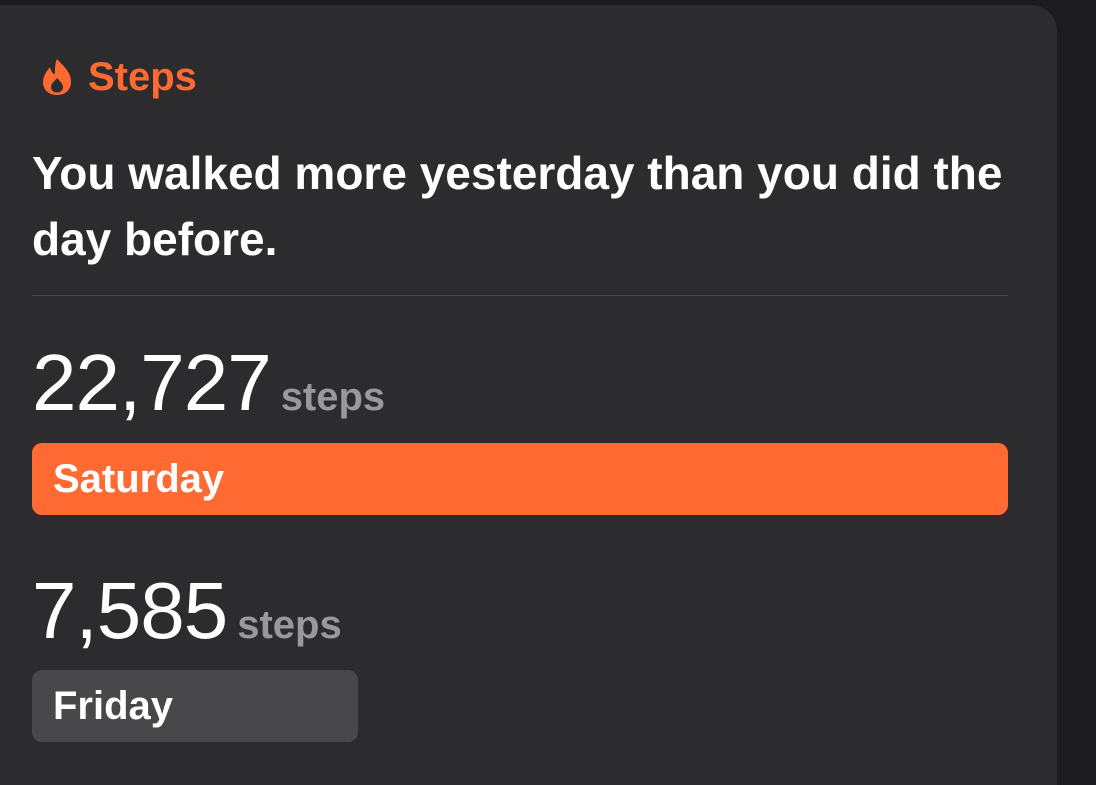 The width and height of the screenshot is (1096, 785). Describe the element at coordinates (152, 382) in the screenshot. I see `step-count-value: 22,727` at that location.